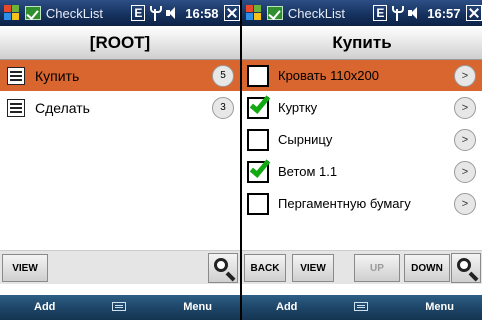 Image resolution: width=482 pixels, height=320 pixels. What do you see at coordinates (223, 107) in the screenshot?
I see `item-count-badge: 3` at bounding box center [223, 107].